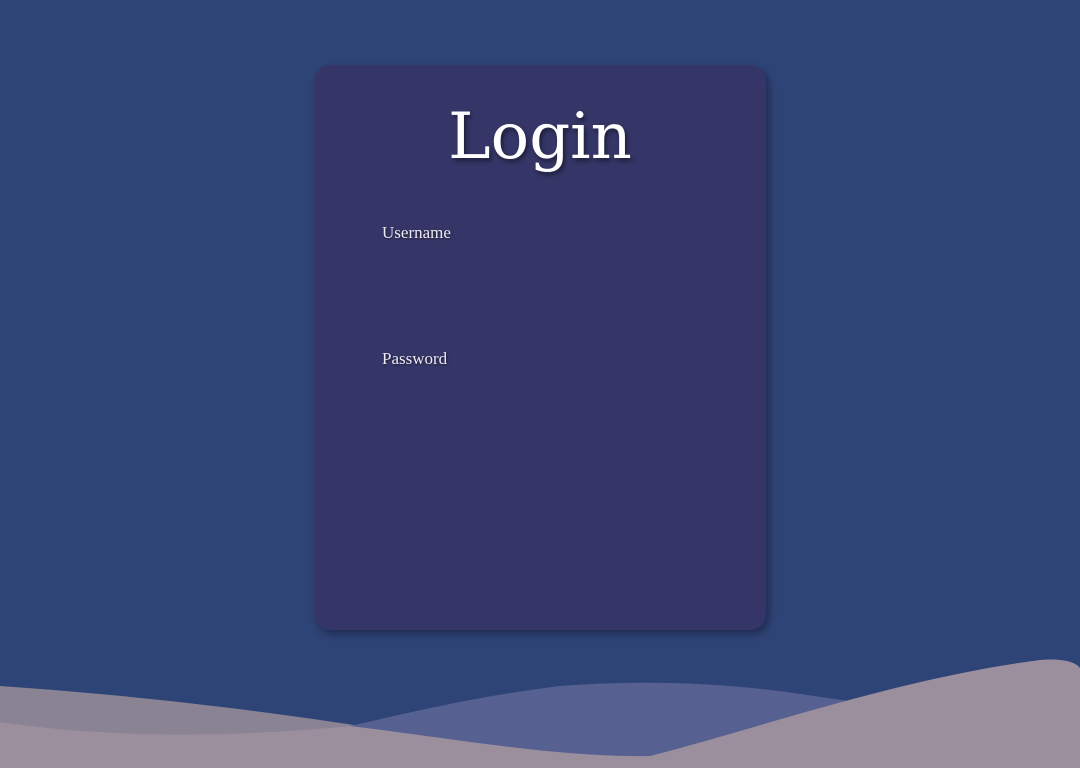 This screenshot has width=1080, height=768. Describe the element at coordinates (540, 268) in the screenshot. I see `username-input` at that location.